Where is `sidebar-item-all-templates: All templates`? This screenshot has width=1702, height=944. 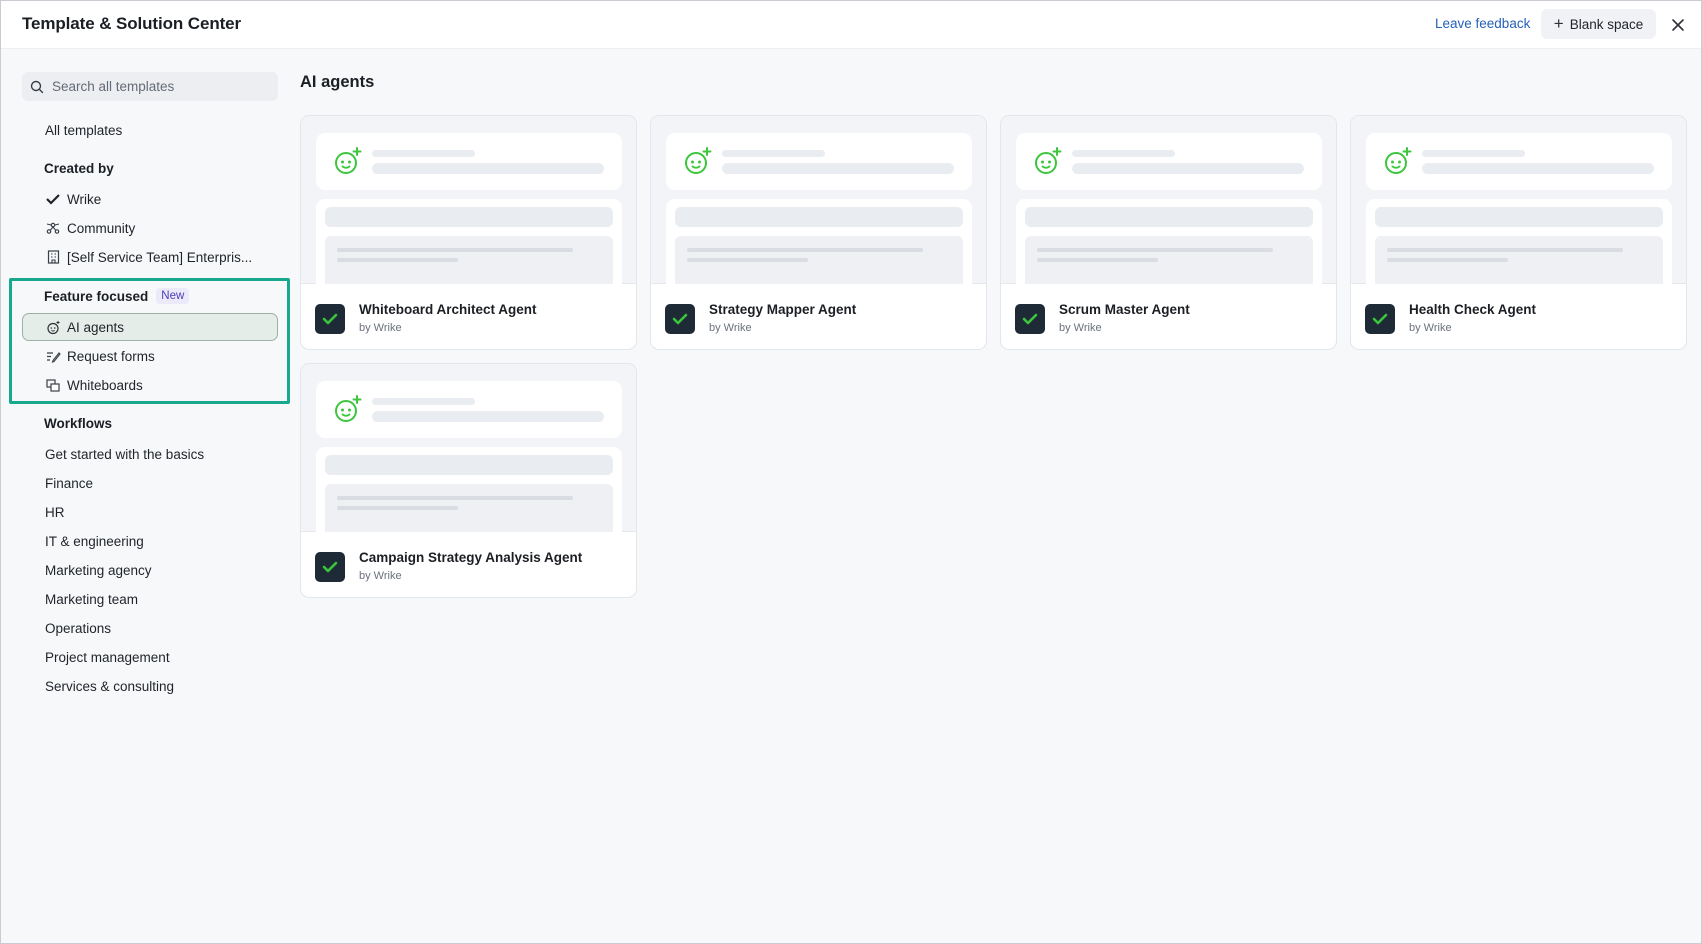
sidebar-item-all-templates: All templates is located at coordinates (83, 130).